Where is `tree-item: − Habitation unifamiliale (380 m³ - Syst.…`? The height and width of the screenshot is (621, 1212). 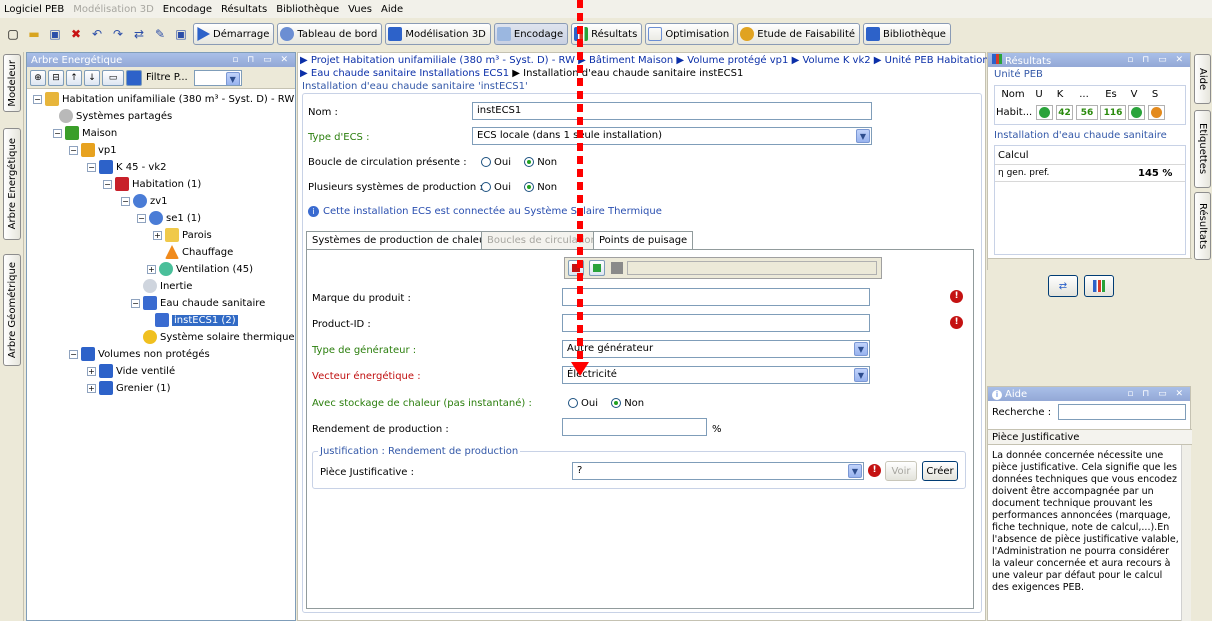 tree-item: − Habitation unifamiliale (380 m³ - Syst.… is located at coordinates (167, 99).